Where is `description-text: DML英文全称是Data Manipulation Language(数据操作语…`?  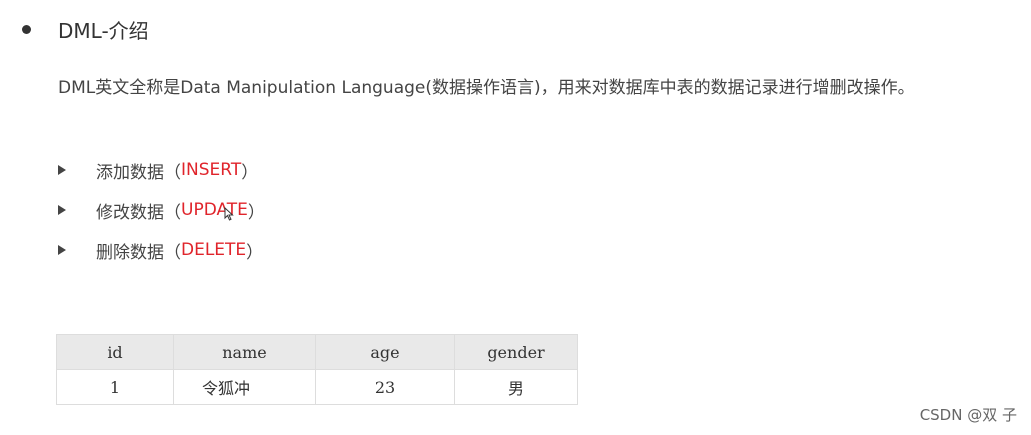
description-text: DML英文全称是Data Manipulation Language(数据操作语… is located at coordinates (486, 88).